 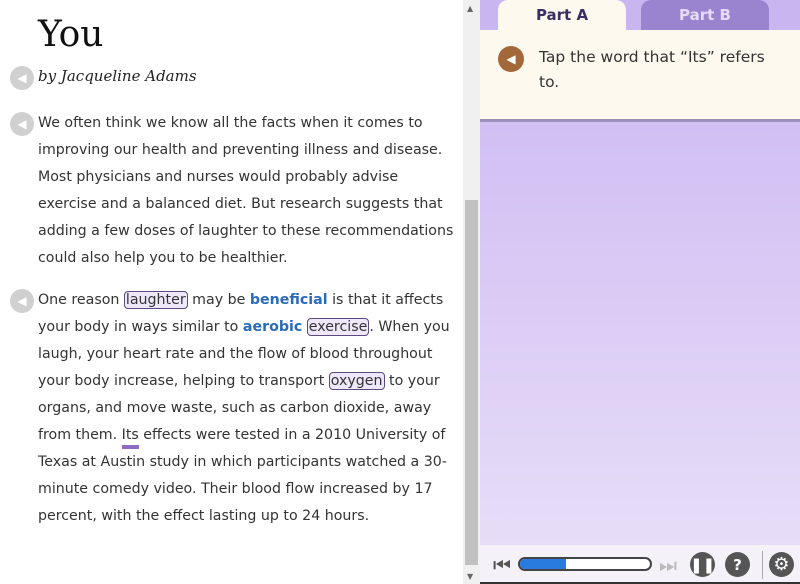 What do you see at coordinates (71, 34) in the screenshot?
I see `passage-title: You` at bounding box center [71, 34].